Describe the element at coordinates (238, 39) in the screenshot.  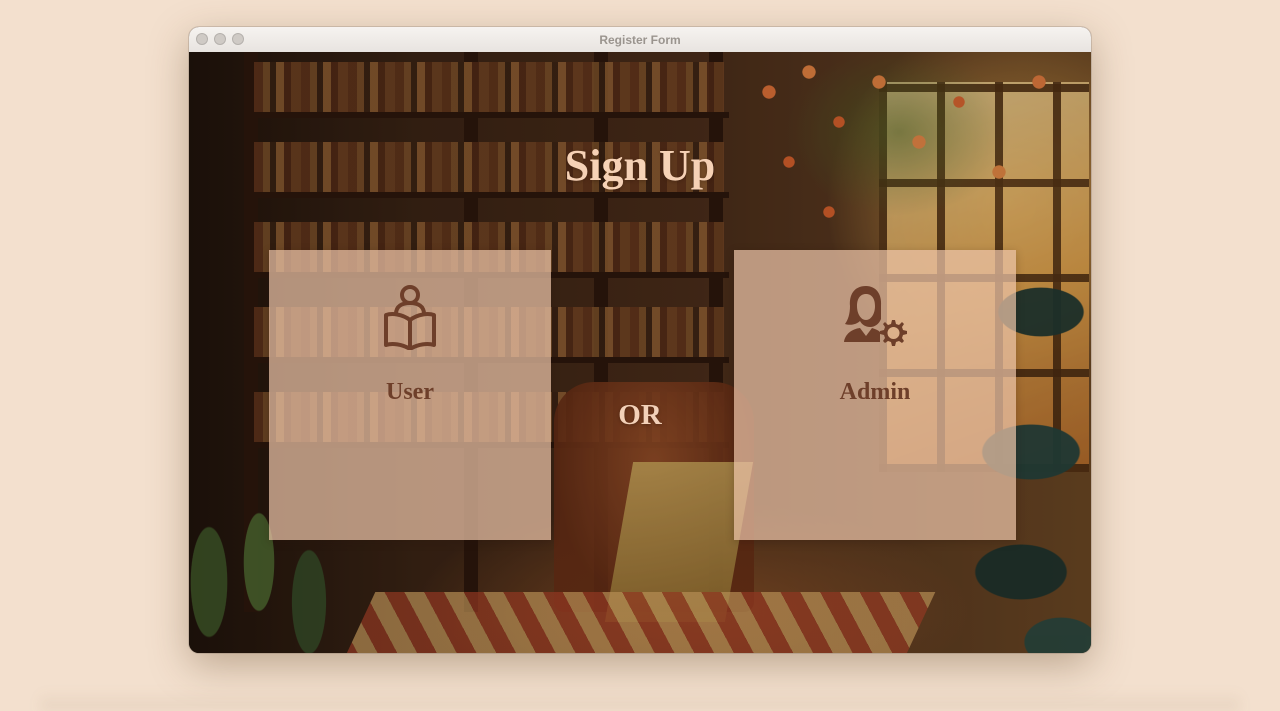
I see `zoom-window-button` at that location.